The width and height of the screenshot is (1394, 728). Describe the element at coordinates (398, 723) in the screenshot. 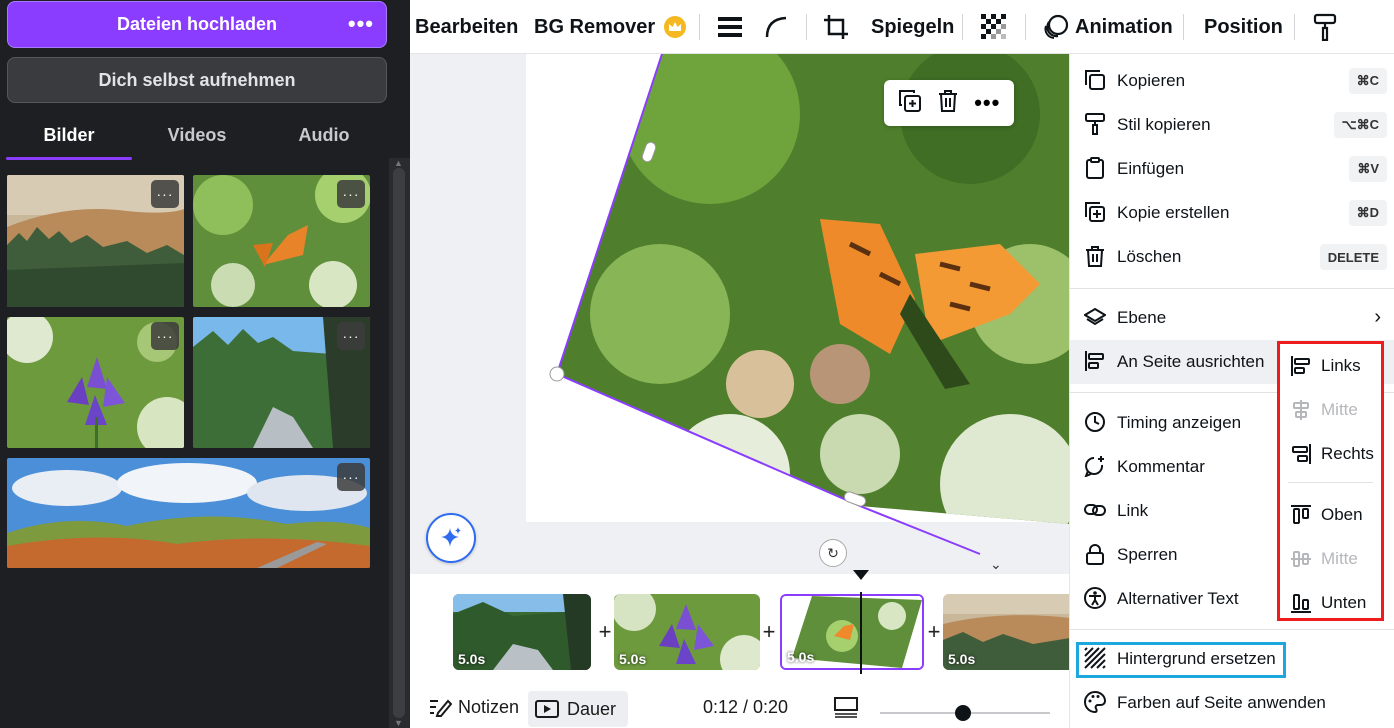

I see `scroll-down-icon: ▼` at that location.